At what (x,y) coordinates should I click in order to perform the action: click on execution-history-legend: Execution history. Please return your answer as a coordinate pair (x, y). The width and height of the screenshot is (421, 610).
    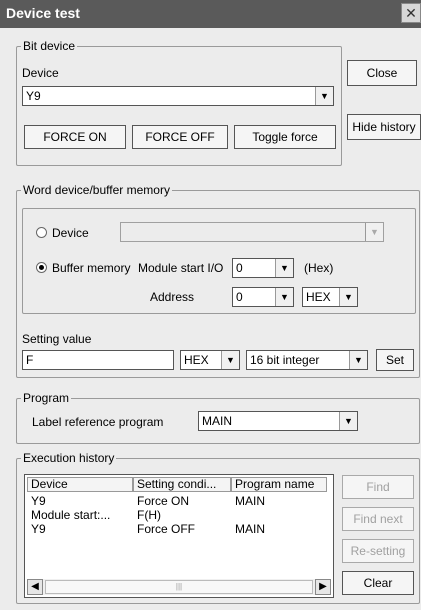
    Looking at the image, I should click on (69, 458).